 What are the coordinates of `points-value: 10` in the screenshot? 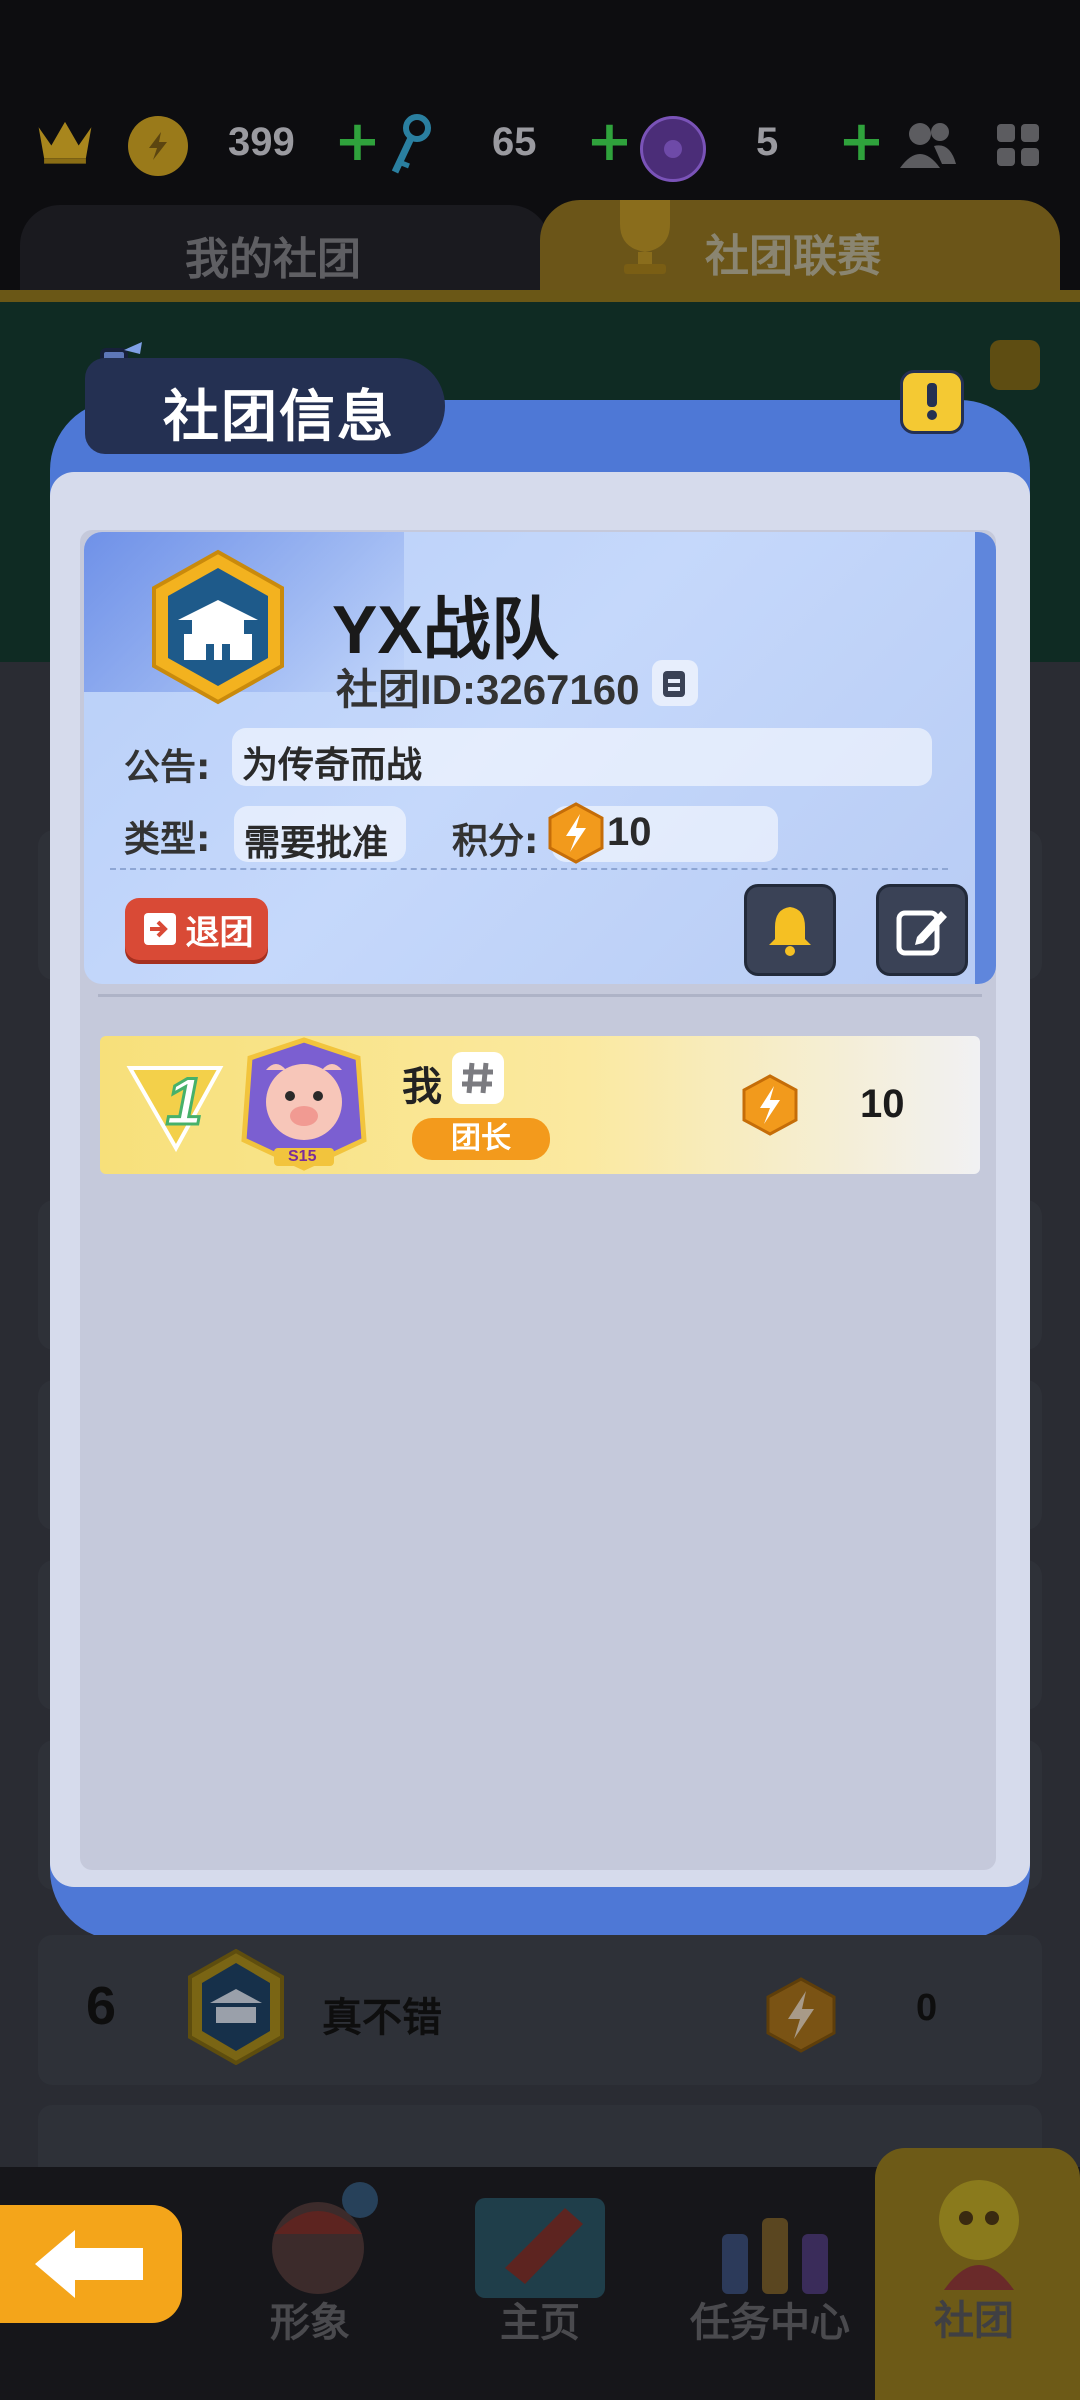 It's located at (629, 832).